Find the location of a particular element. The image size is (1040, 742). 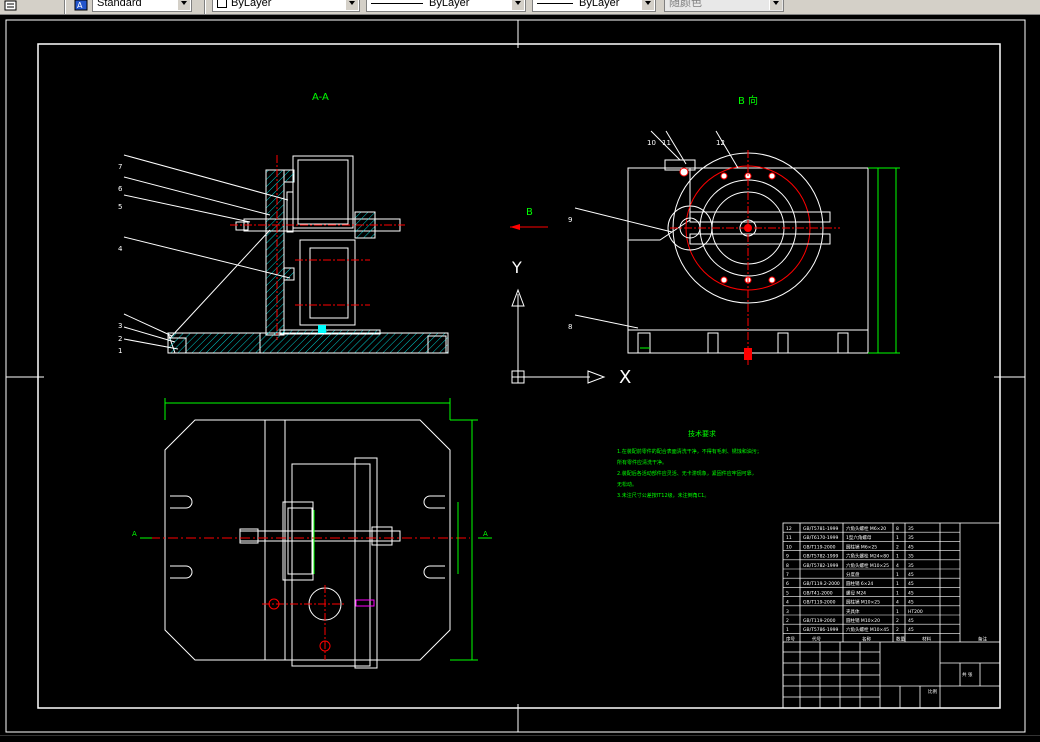

bom-header-cell: 代号 is located at coordinates (816, 638).